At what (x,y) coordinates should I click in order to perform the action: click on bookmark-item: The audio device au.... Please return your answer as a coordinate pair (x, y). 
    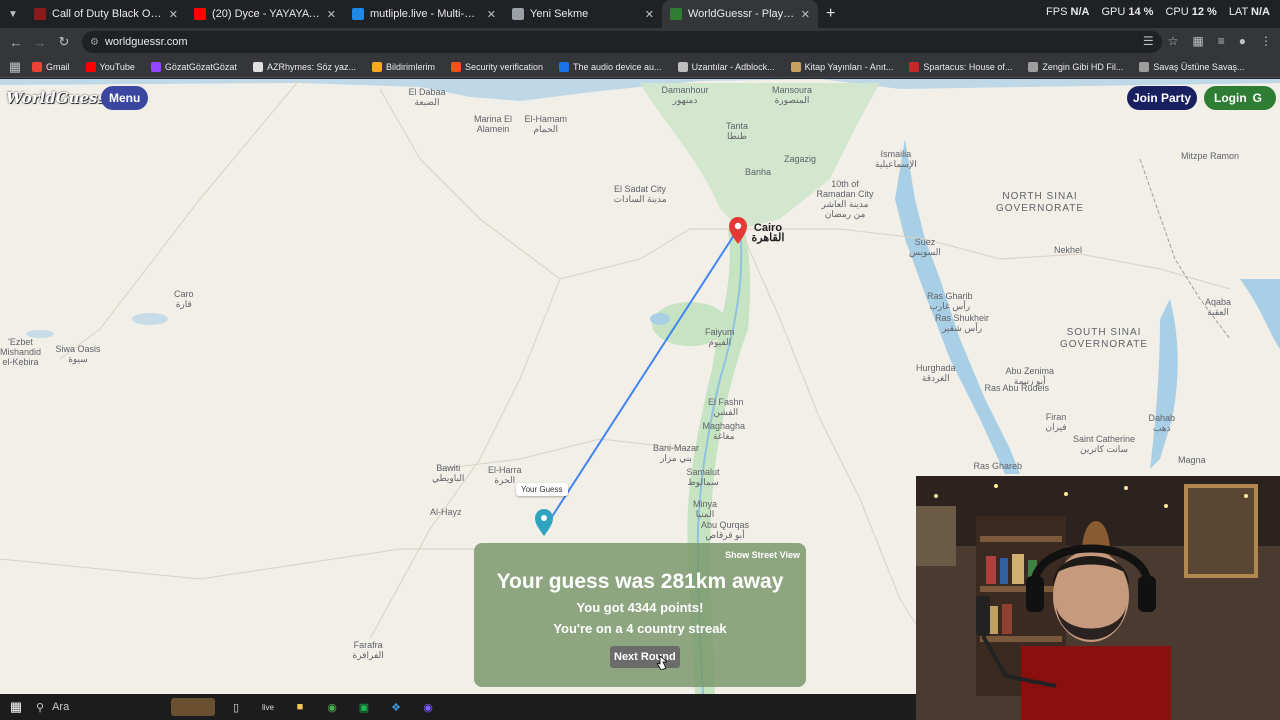
    Looking at the image, I should click on (610, 66).